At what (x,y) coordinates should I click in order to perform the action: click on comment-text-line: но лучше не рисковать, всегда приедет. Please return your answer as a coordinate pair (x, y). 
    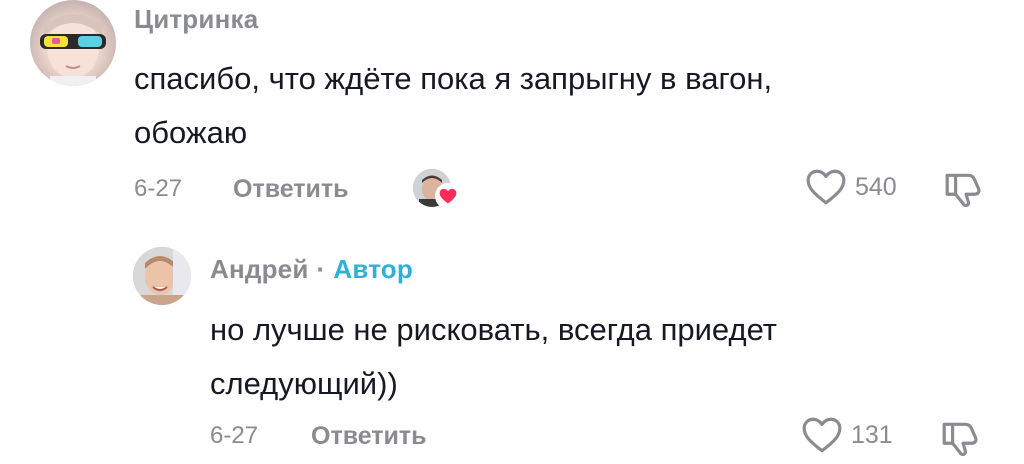
    Looking at the image, I should click on (493, 329).